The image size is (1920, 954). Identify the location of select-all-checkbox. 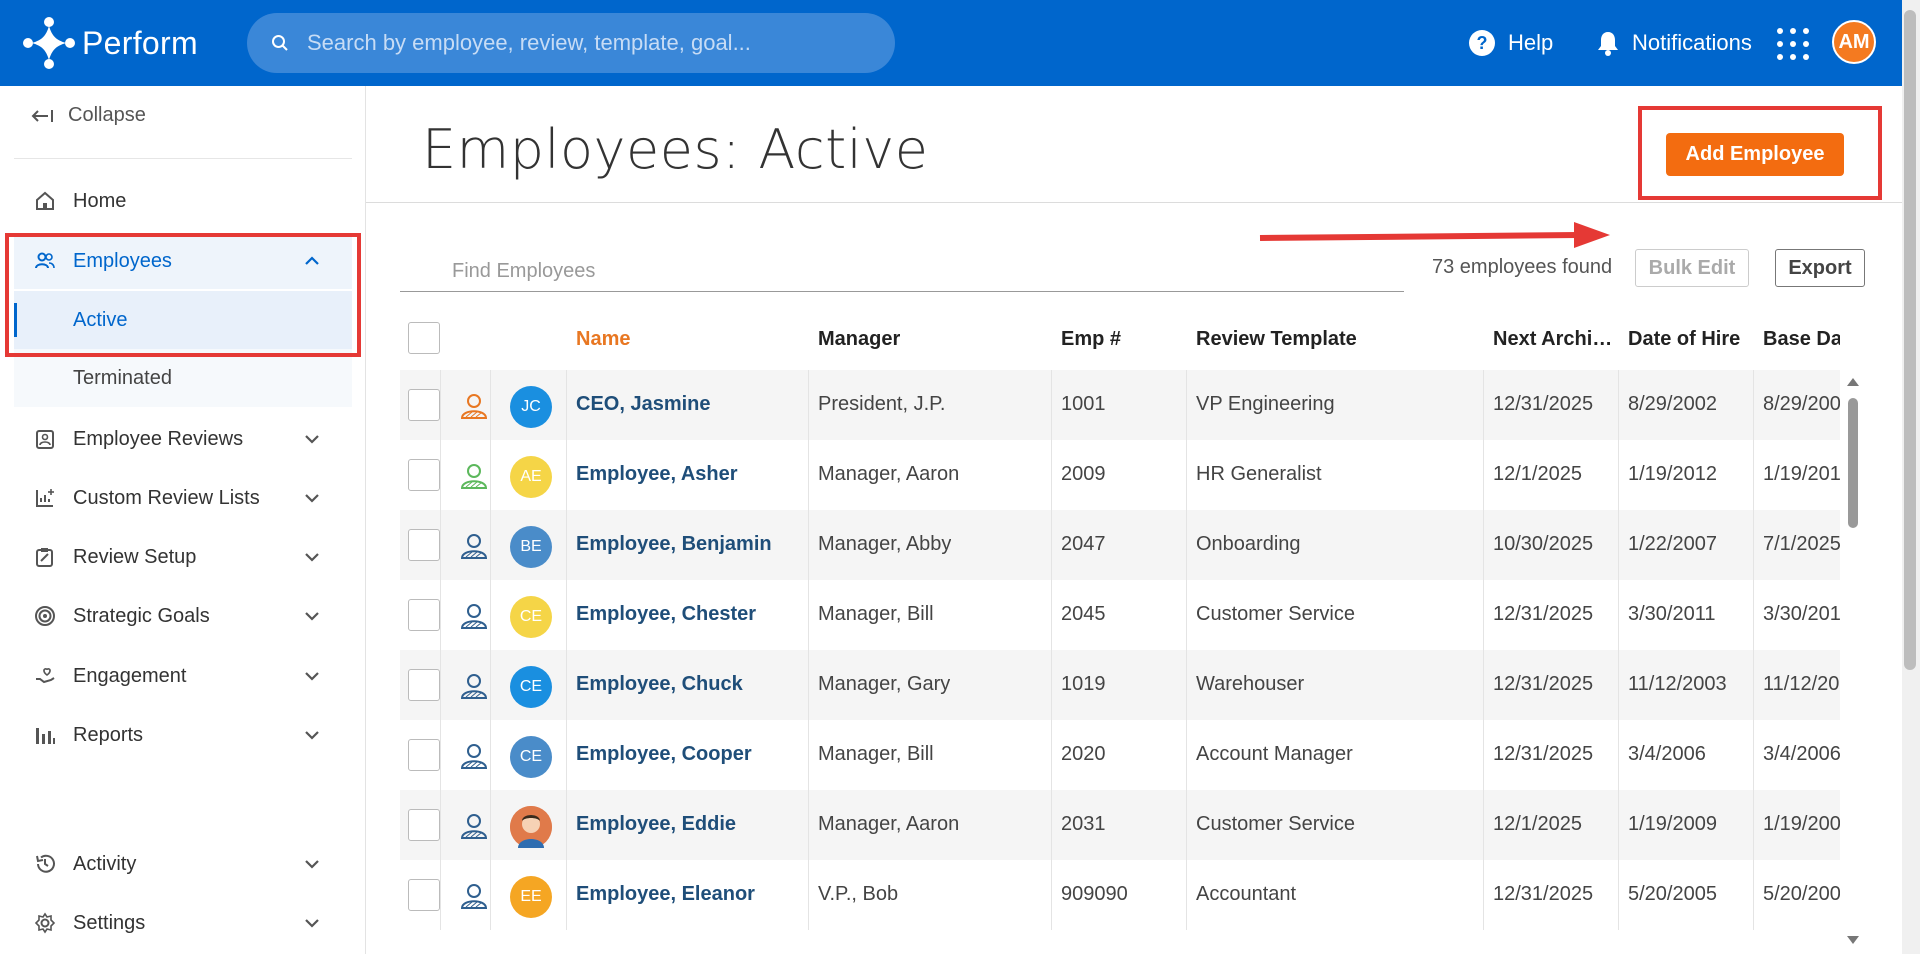
(424, 338).